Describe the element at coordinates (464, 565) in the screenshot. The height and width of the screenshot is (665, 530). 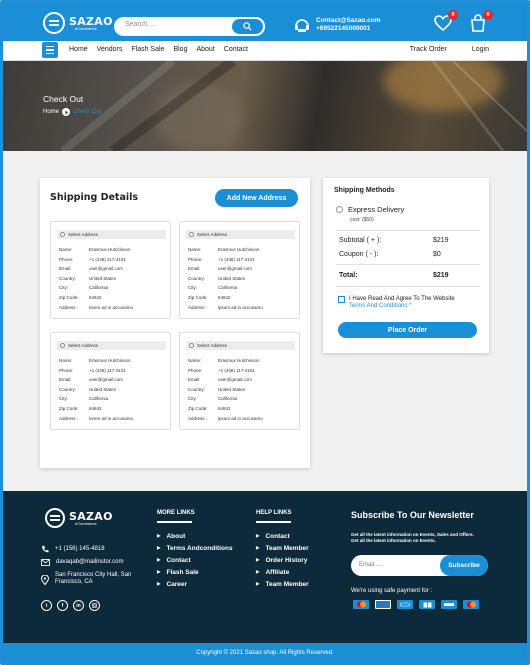
I see `subscribe-button: Subscribe` at that location.